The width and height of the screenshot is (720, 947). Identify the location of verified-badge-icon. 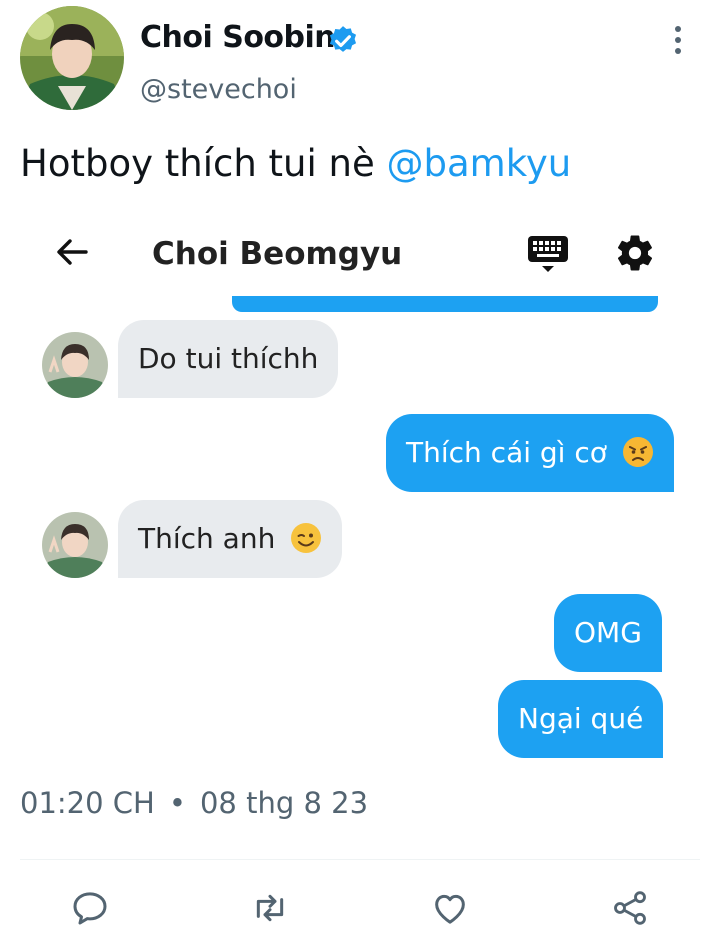
(343, 39).